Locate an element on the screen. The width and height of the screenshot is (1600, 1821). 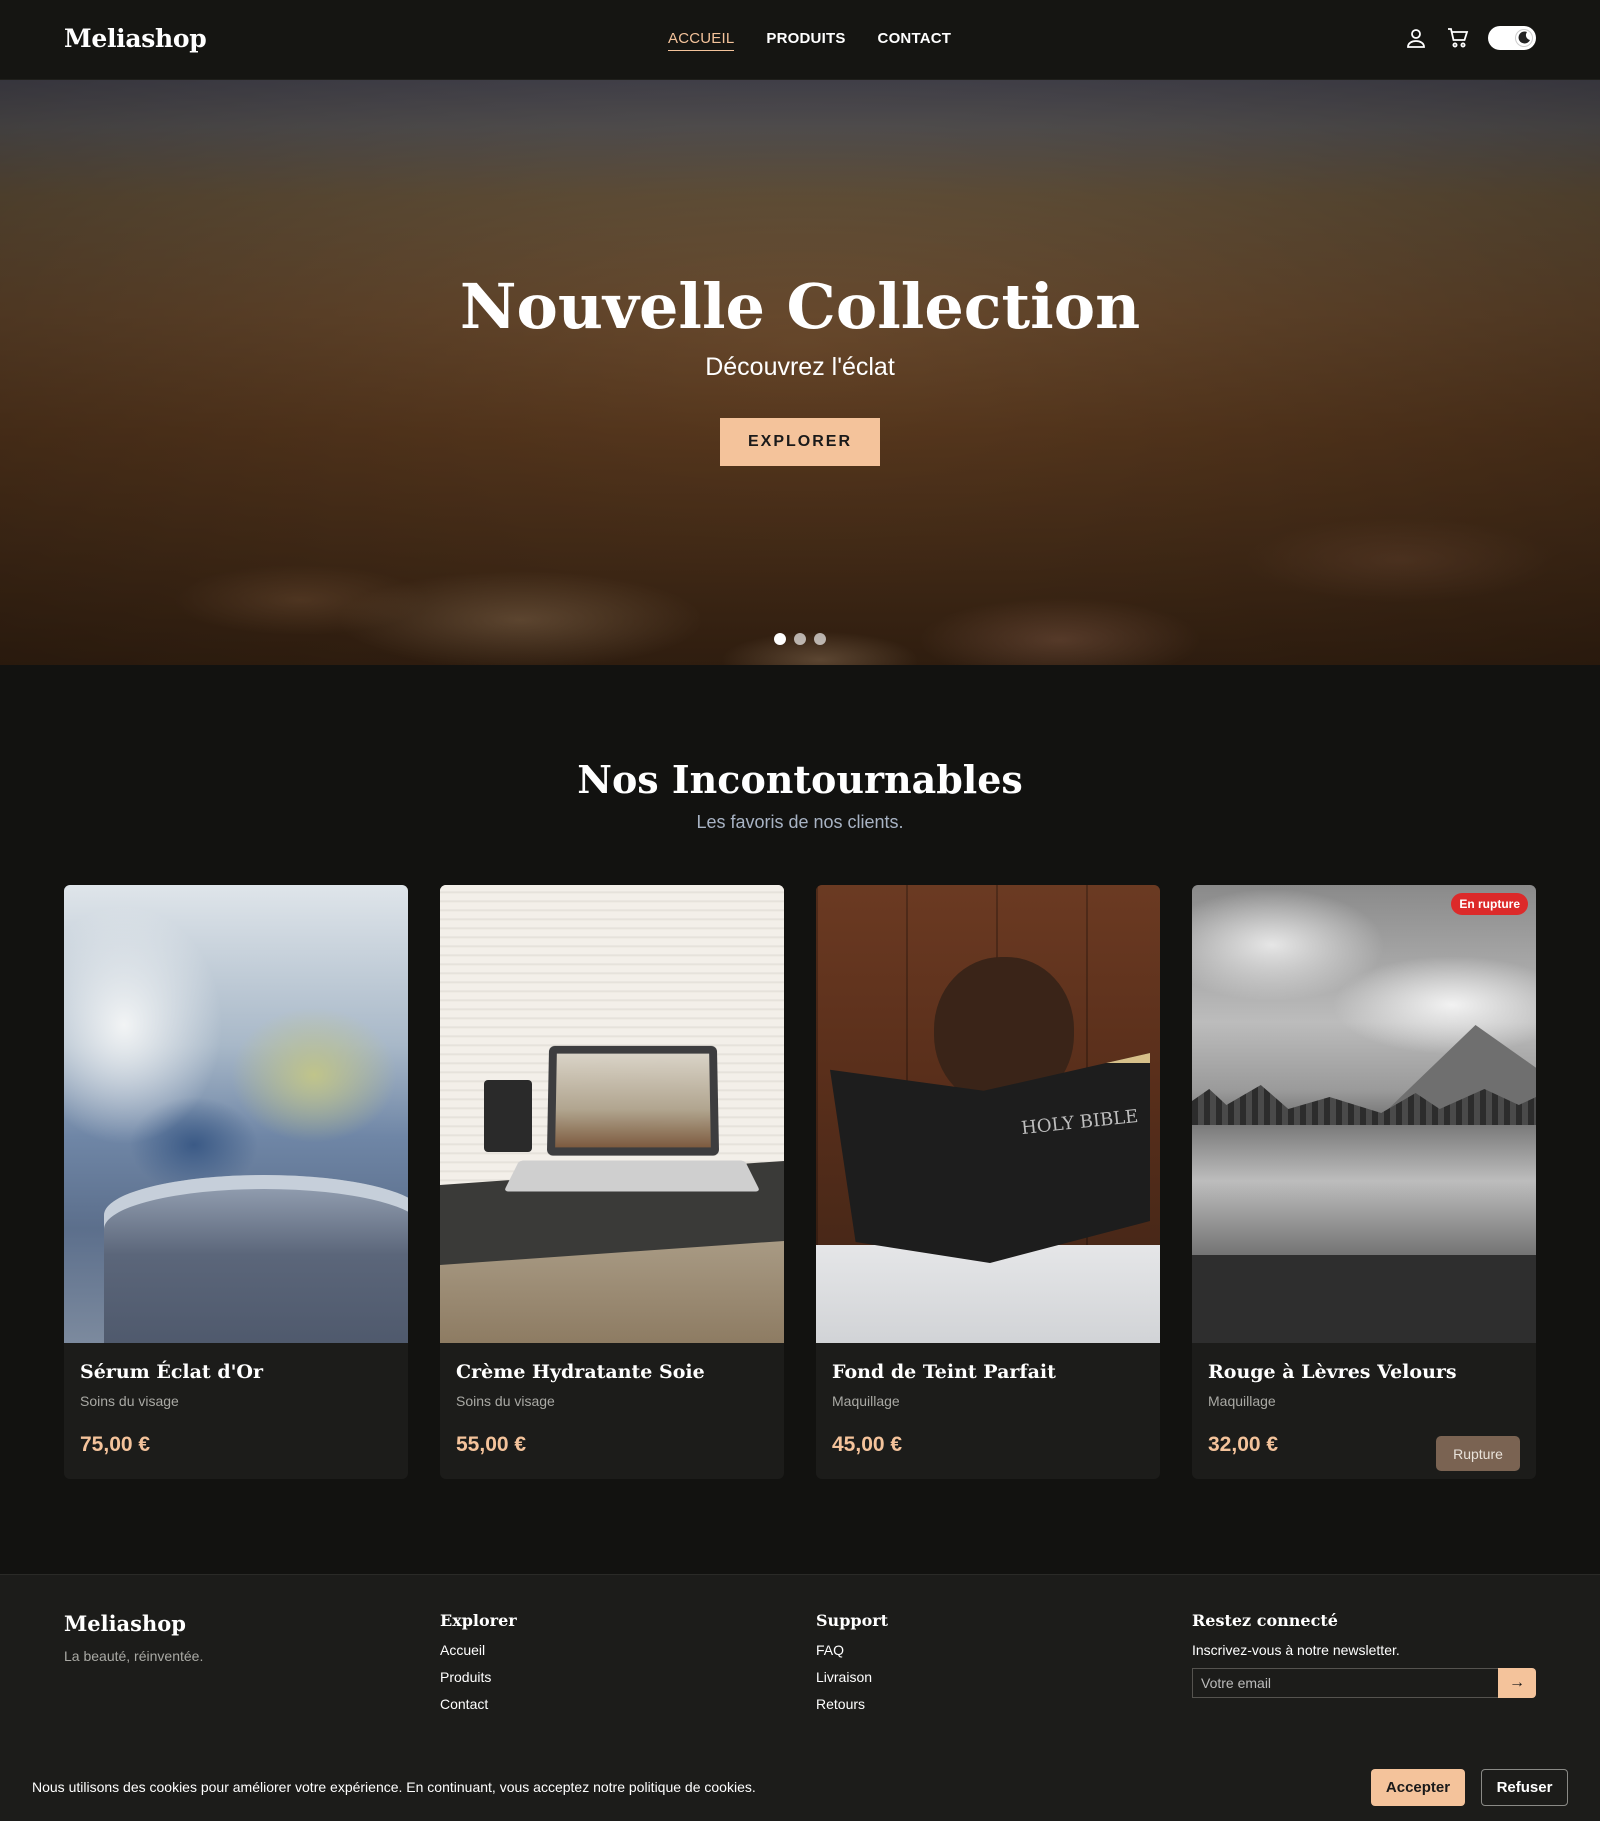
section-title: Nos Incontournables is located at coordinates (800, 779).